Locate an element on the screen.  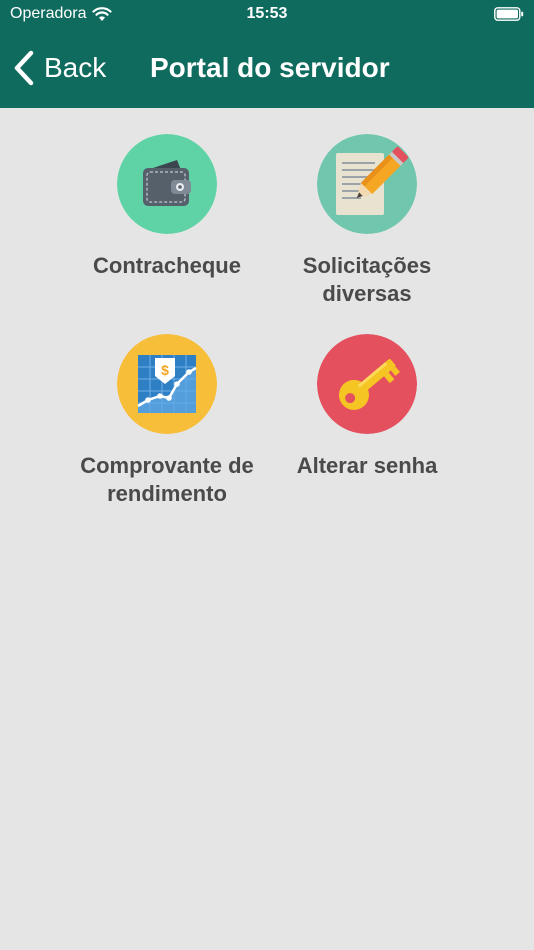
back-label: Back is located at coordinates (75, 67).